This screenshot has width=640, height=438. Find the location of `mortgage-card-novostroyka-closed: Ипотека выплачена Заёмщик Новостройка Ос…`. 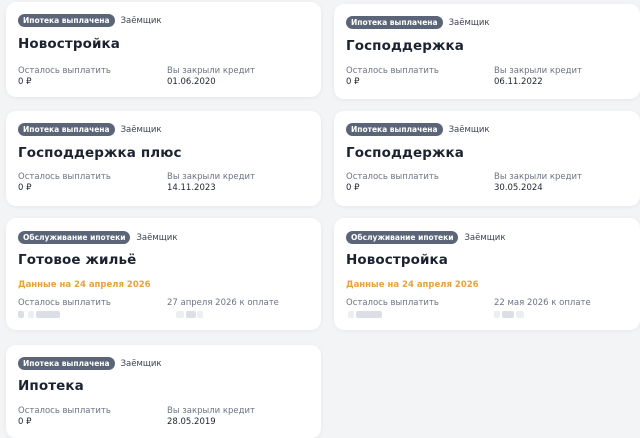

mortgage-card-novostroyka-closed: Ипотека выплачена Заёмщик Новостройка Ос… is located at coordinates (163, 49).